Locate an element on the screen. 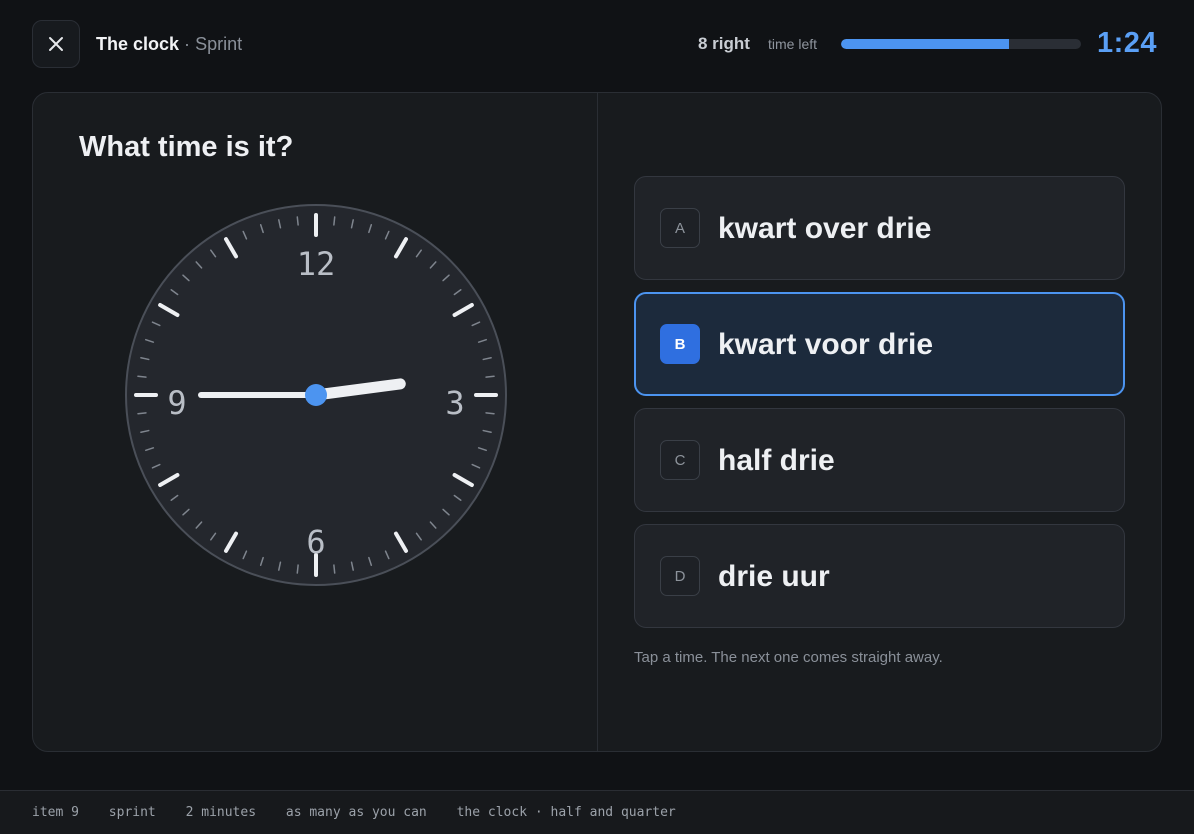 The height and width of the screenshot is (834, 1194). score-count: 8 right is located at coordinates (724, 43).